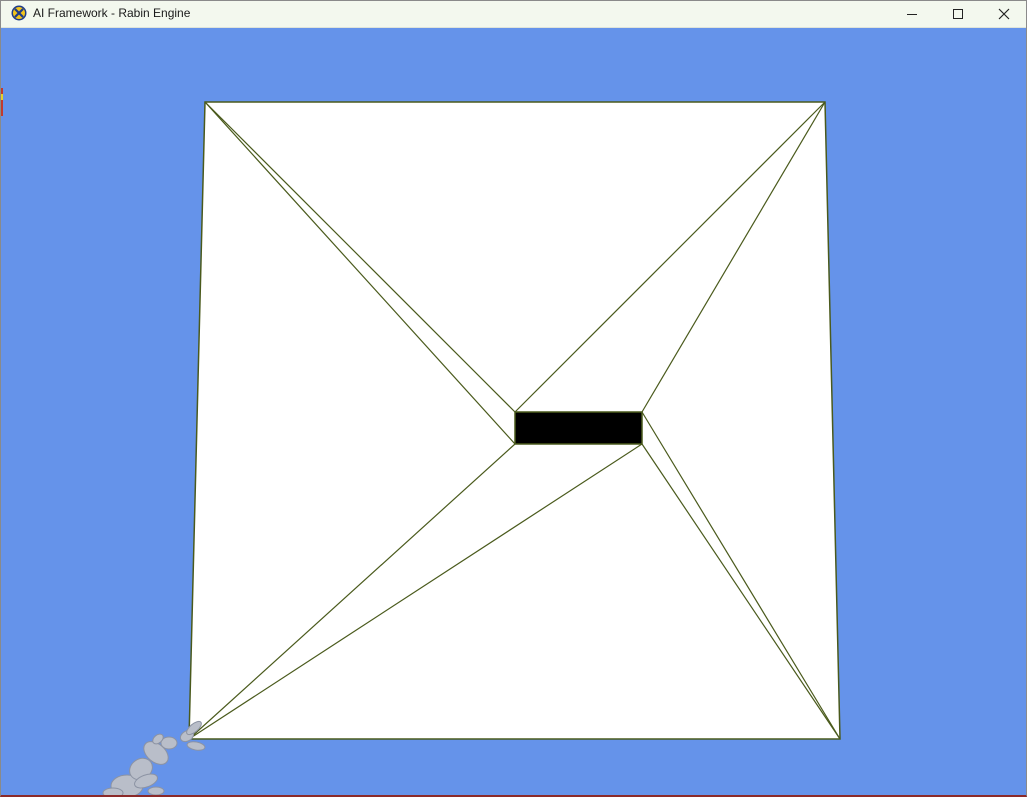 The height and width of the screenshot is (797, 1027). I want to click on left-edge-artifact-yellow, so click(2, 97).